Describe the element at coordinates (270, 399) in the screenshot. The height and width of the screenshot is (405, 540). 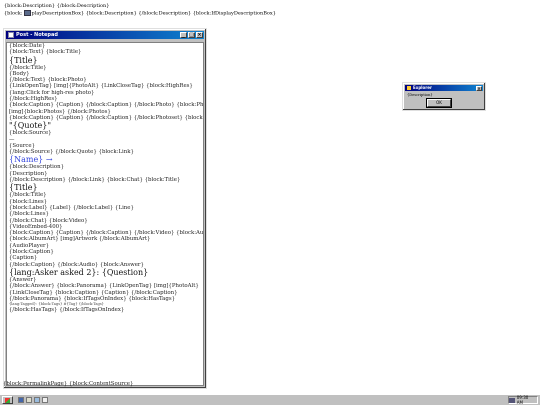
I see `taskbar: 09:30 AM` at that location.